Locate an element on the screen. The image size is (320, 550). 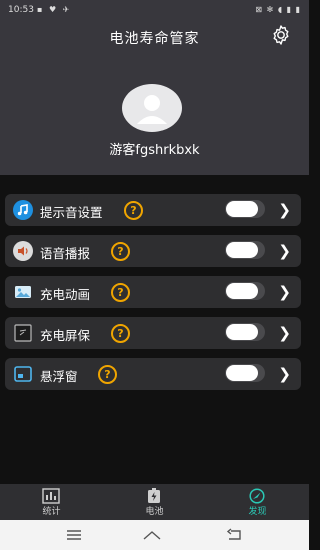
tab-label: 电池 is located at coordinates (154, 512).